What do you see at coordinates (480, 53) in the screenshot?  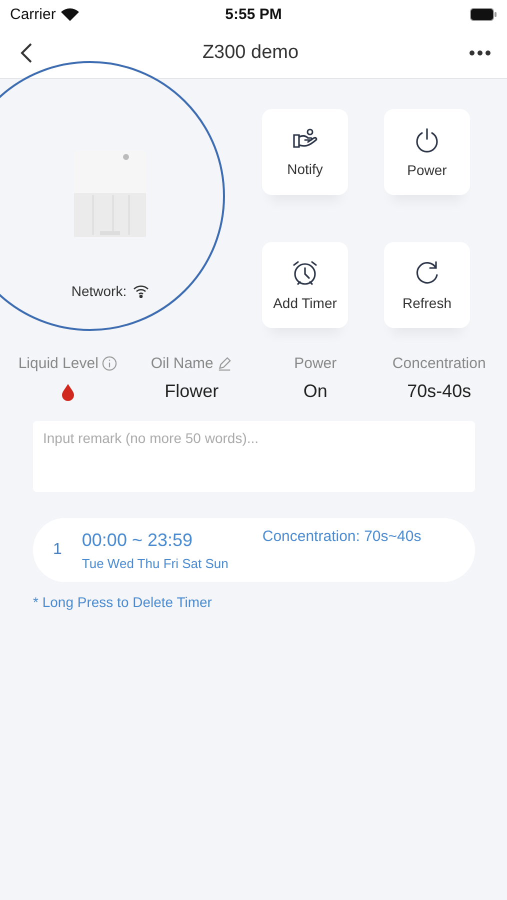 I see `more-icon` at bounding box center [480, 53].